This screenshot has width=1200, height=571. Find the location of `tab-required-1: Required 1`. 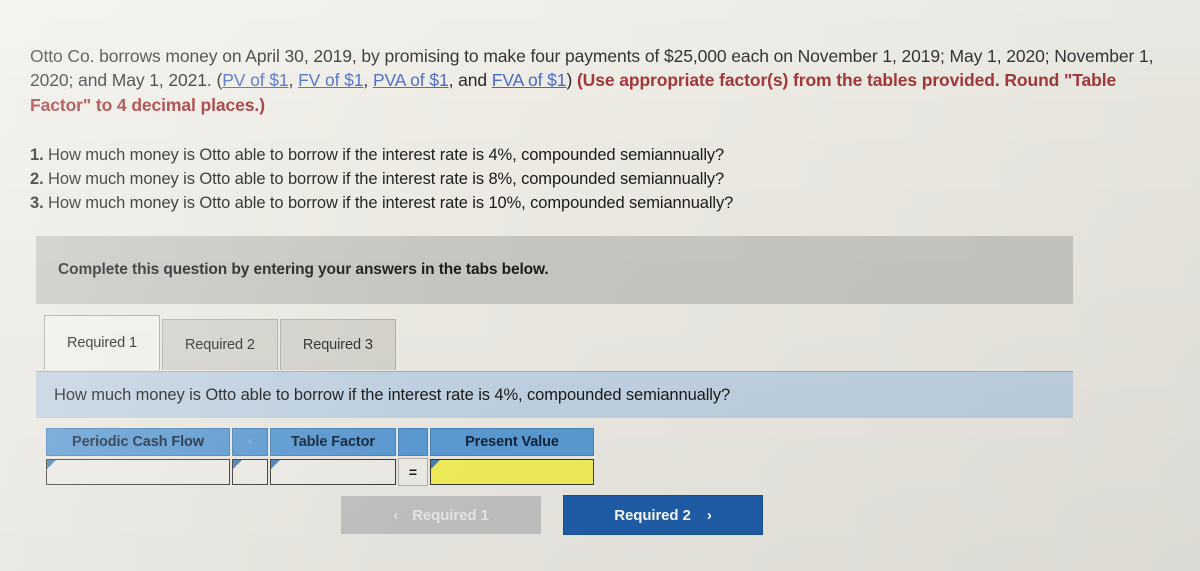

tab-required-1: Required 1 is located at coordinates (102, 342).